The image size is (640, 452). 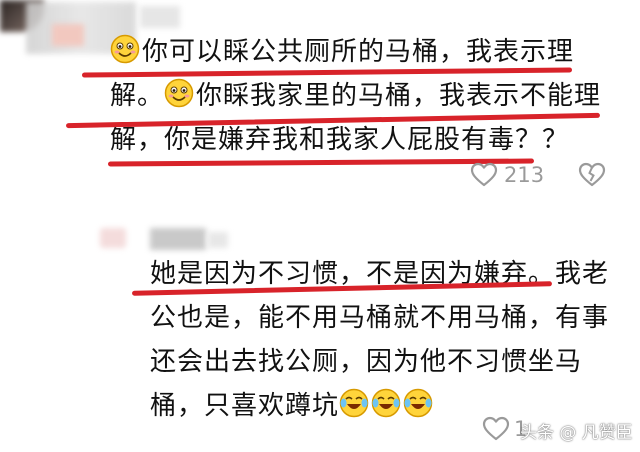 I want to click on watermark: 头条 @ 凡赞臣, so click(x=576, y=433).